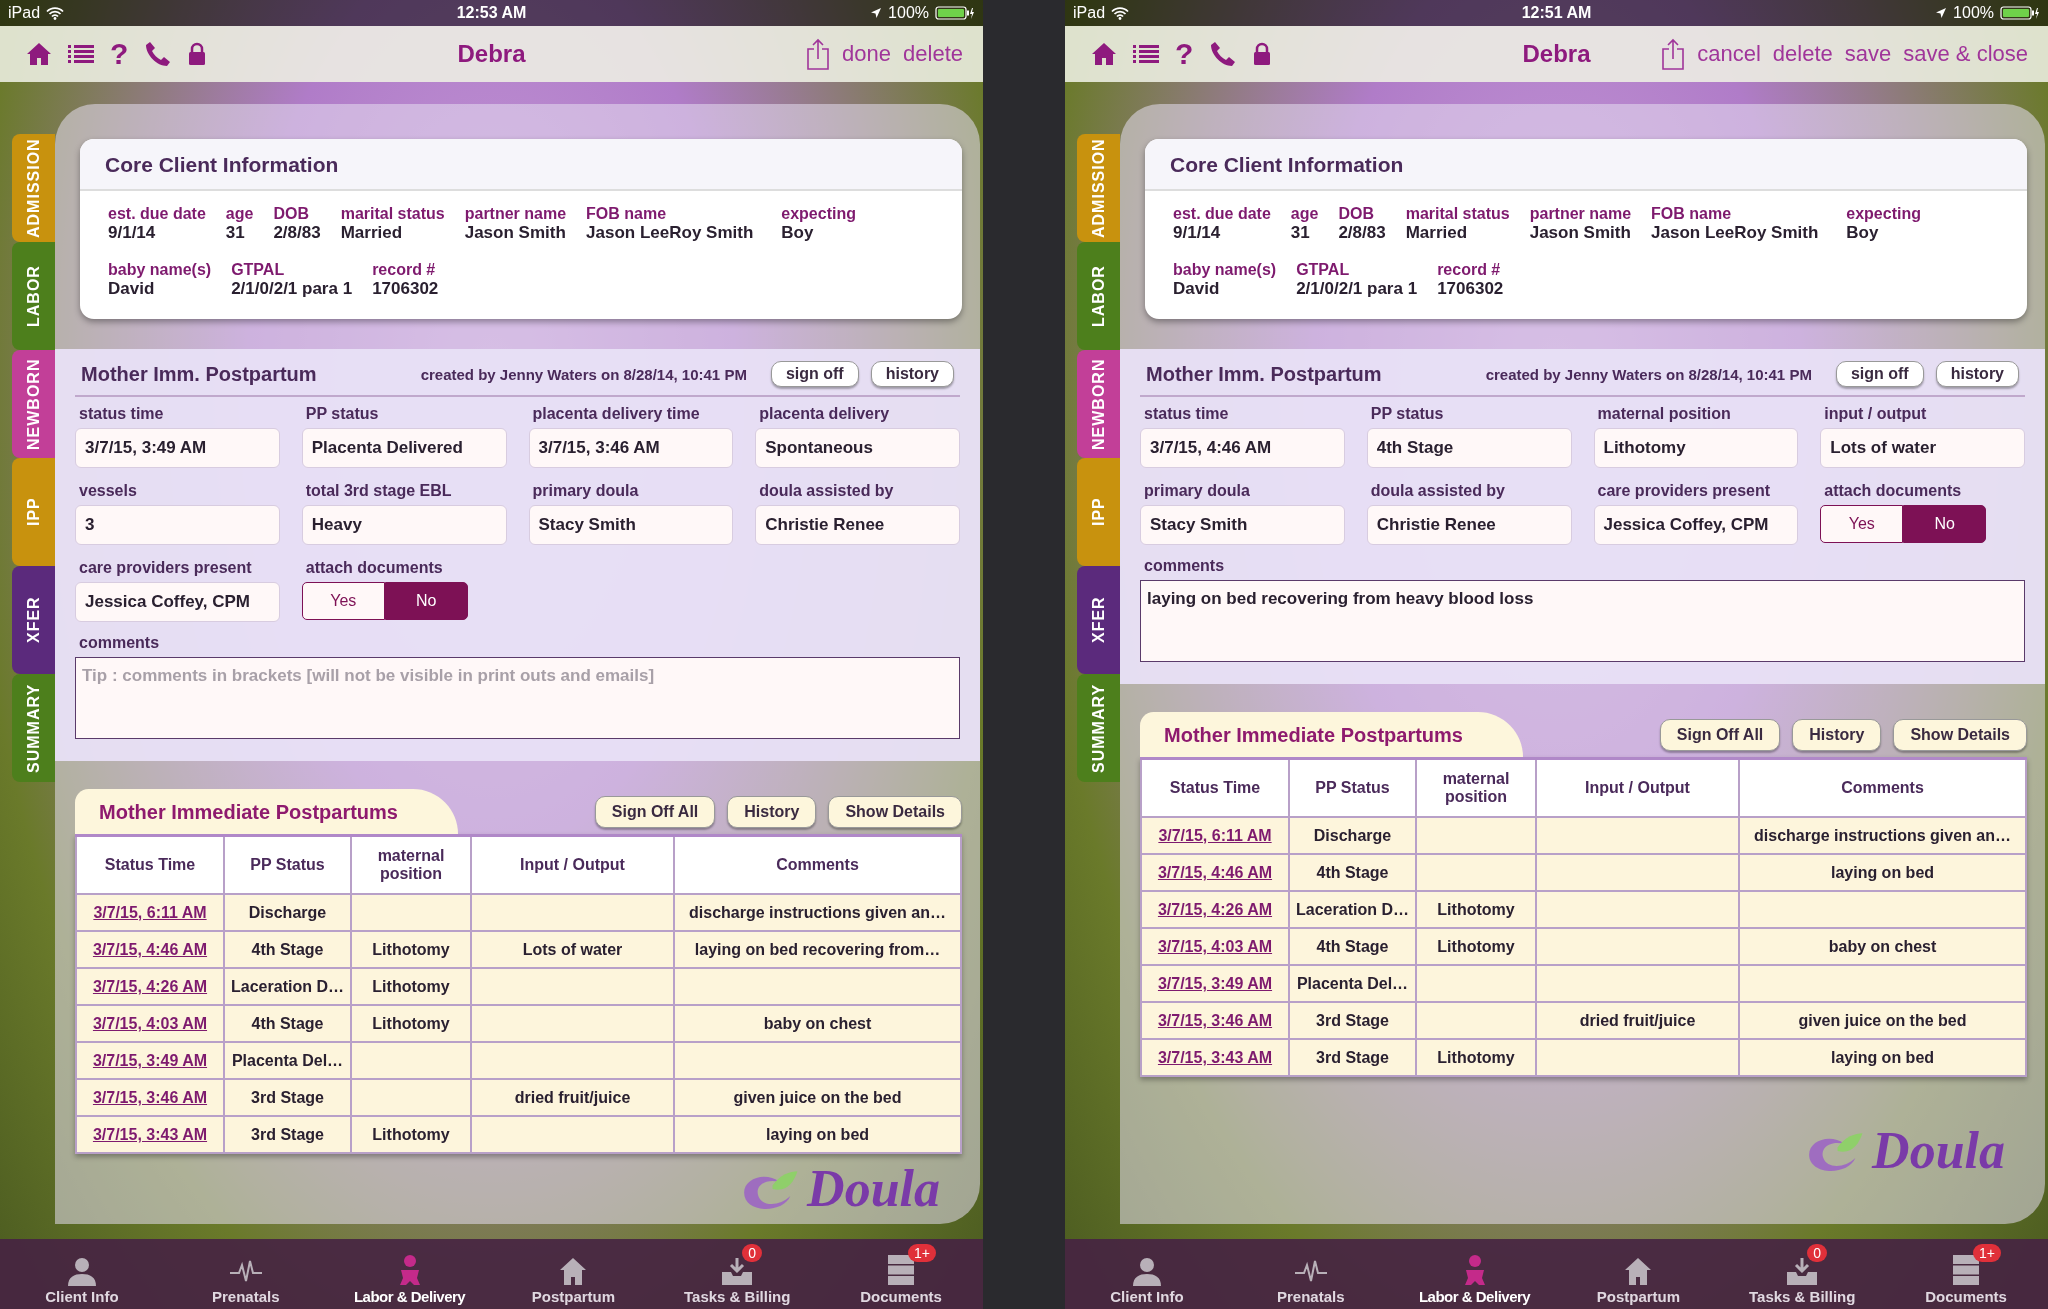 This screenshot has width=2048, height=1309. I want to click on input-field: Spontaneous, so click(857, 448).